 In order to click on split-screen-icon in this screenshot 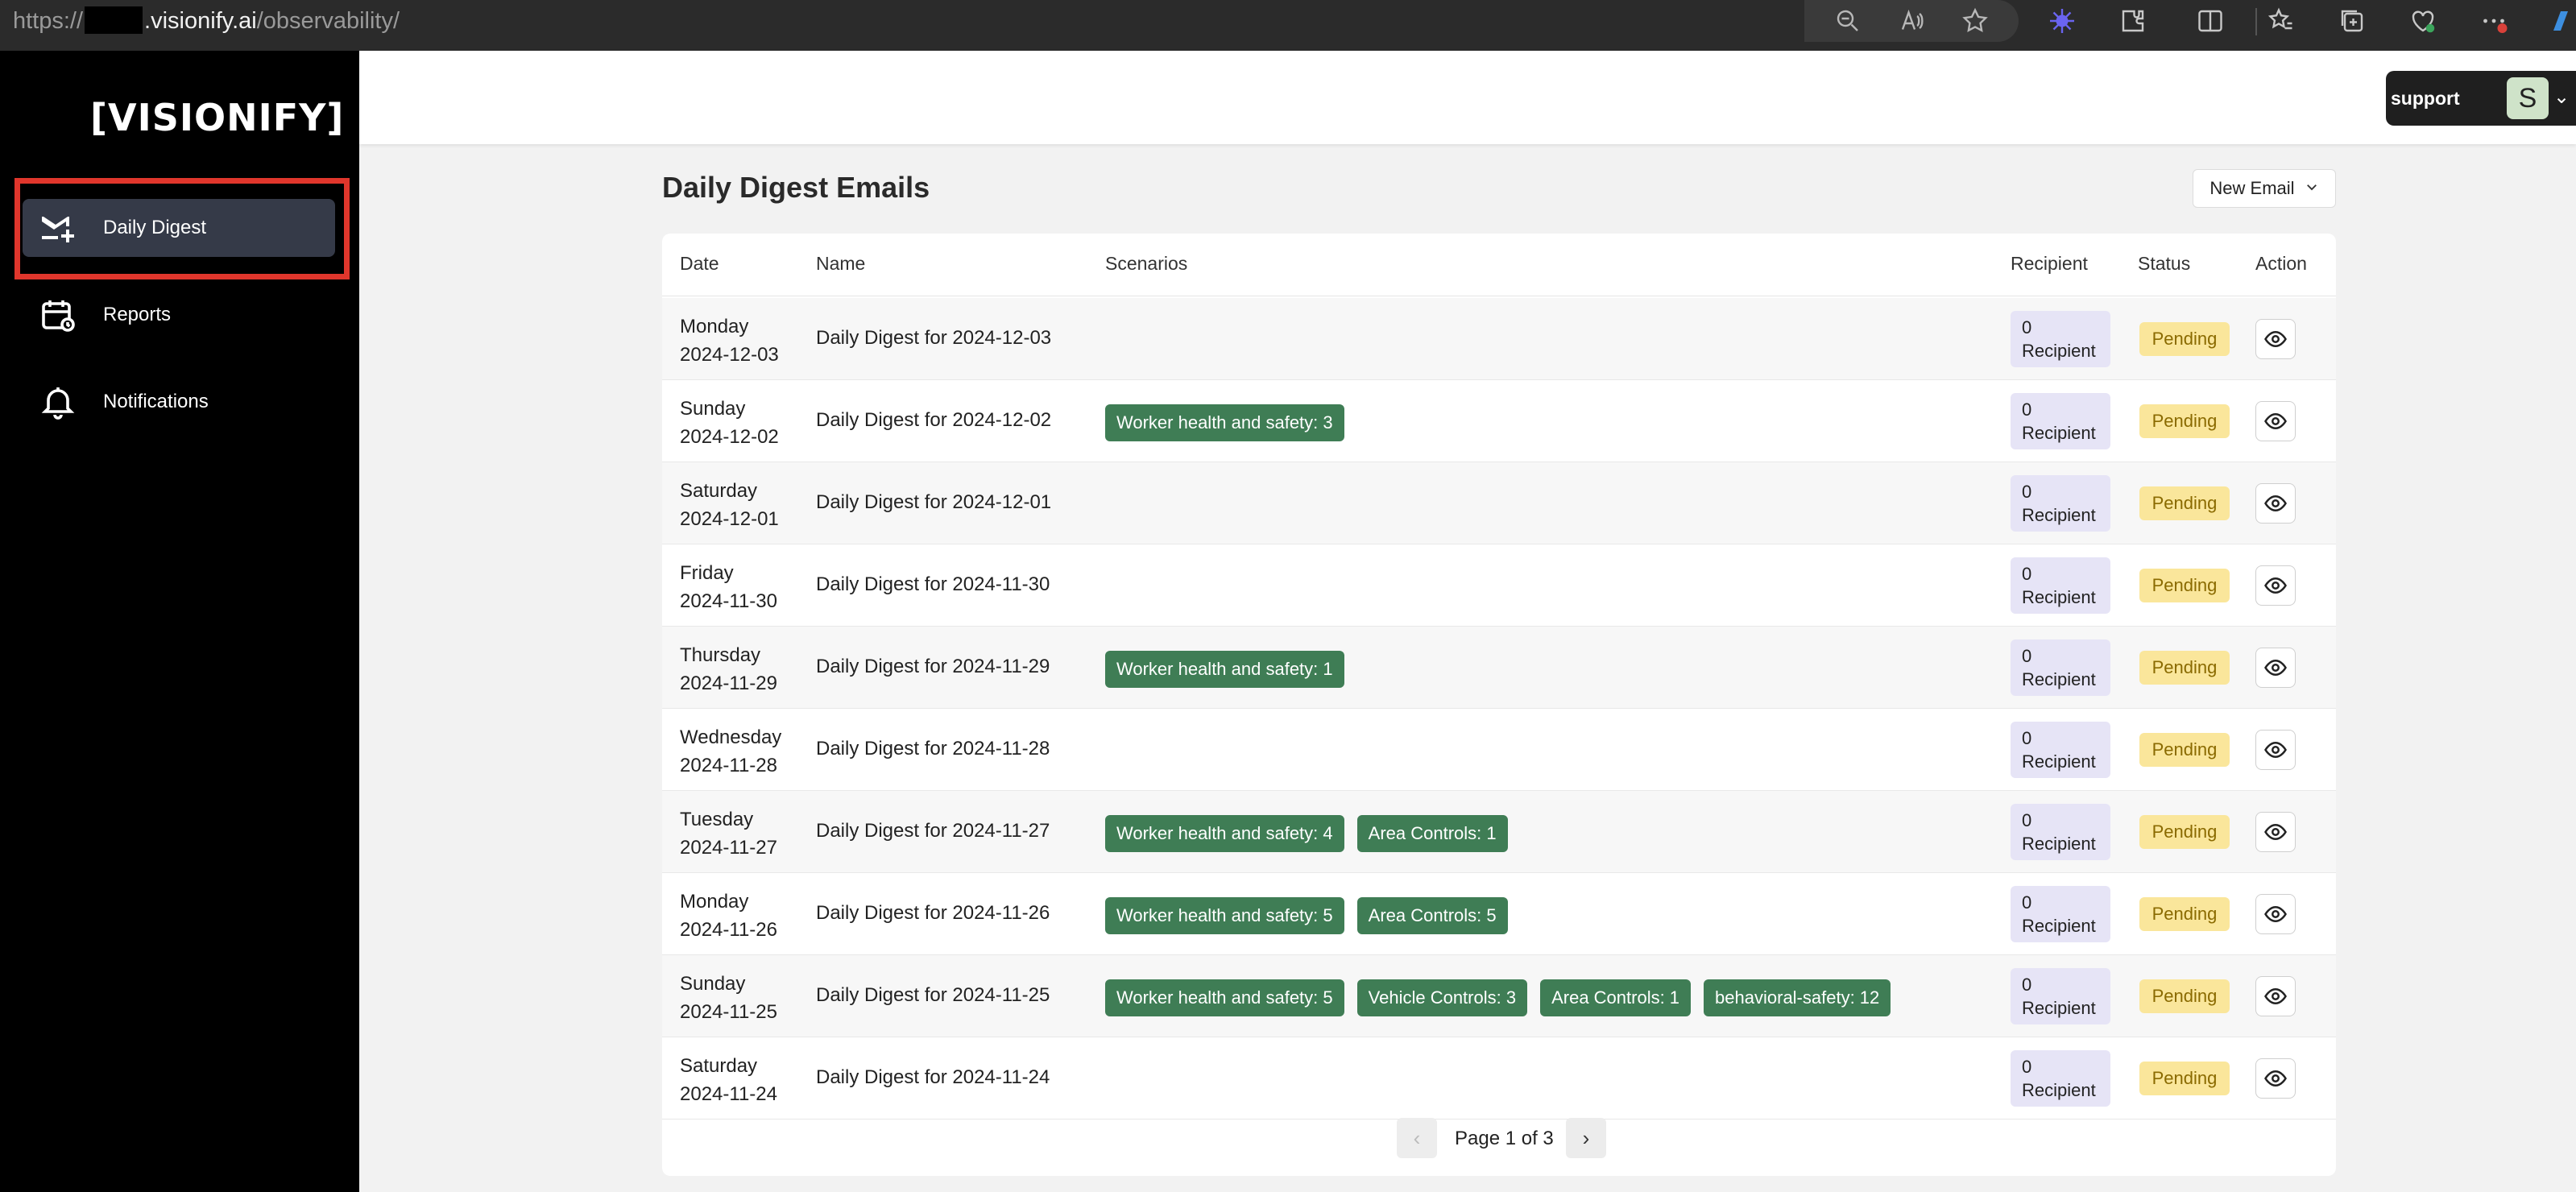, I will do `click(2210, 20)`.